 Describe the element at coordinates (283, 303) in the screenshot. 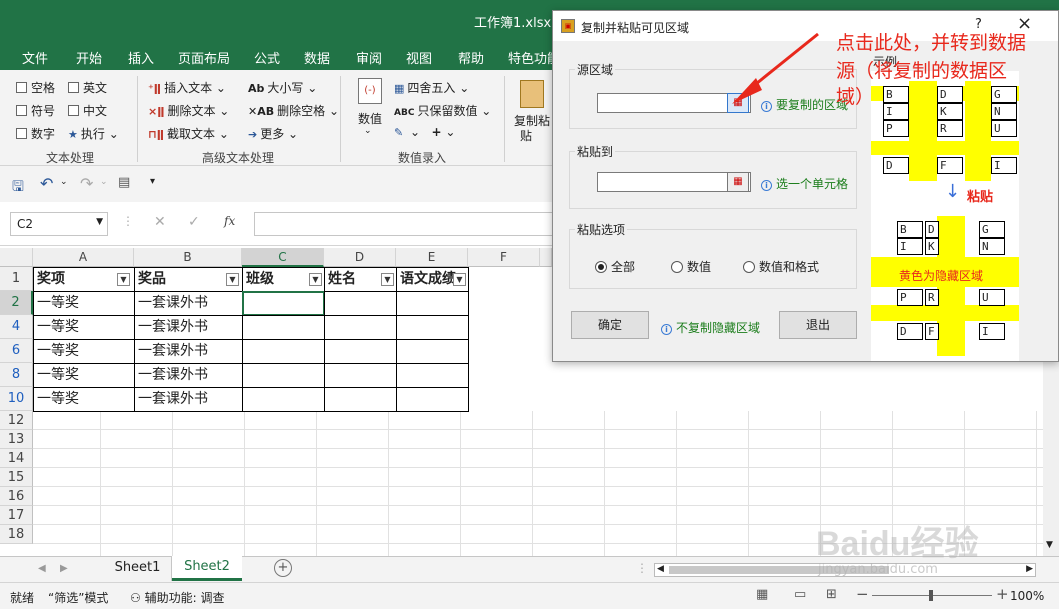

I see `active-cell` at that location.